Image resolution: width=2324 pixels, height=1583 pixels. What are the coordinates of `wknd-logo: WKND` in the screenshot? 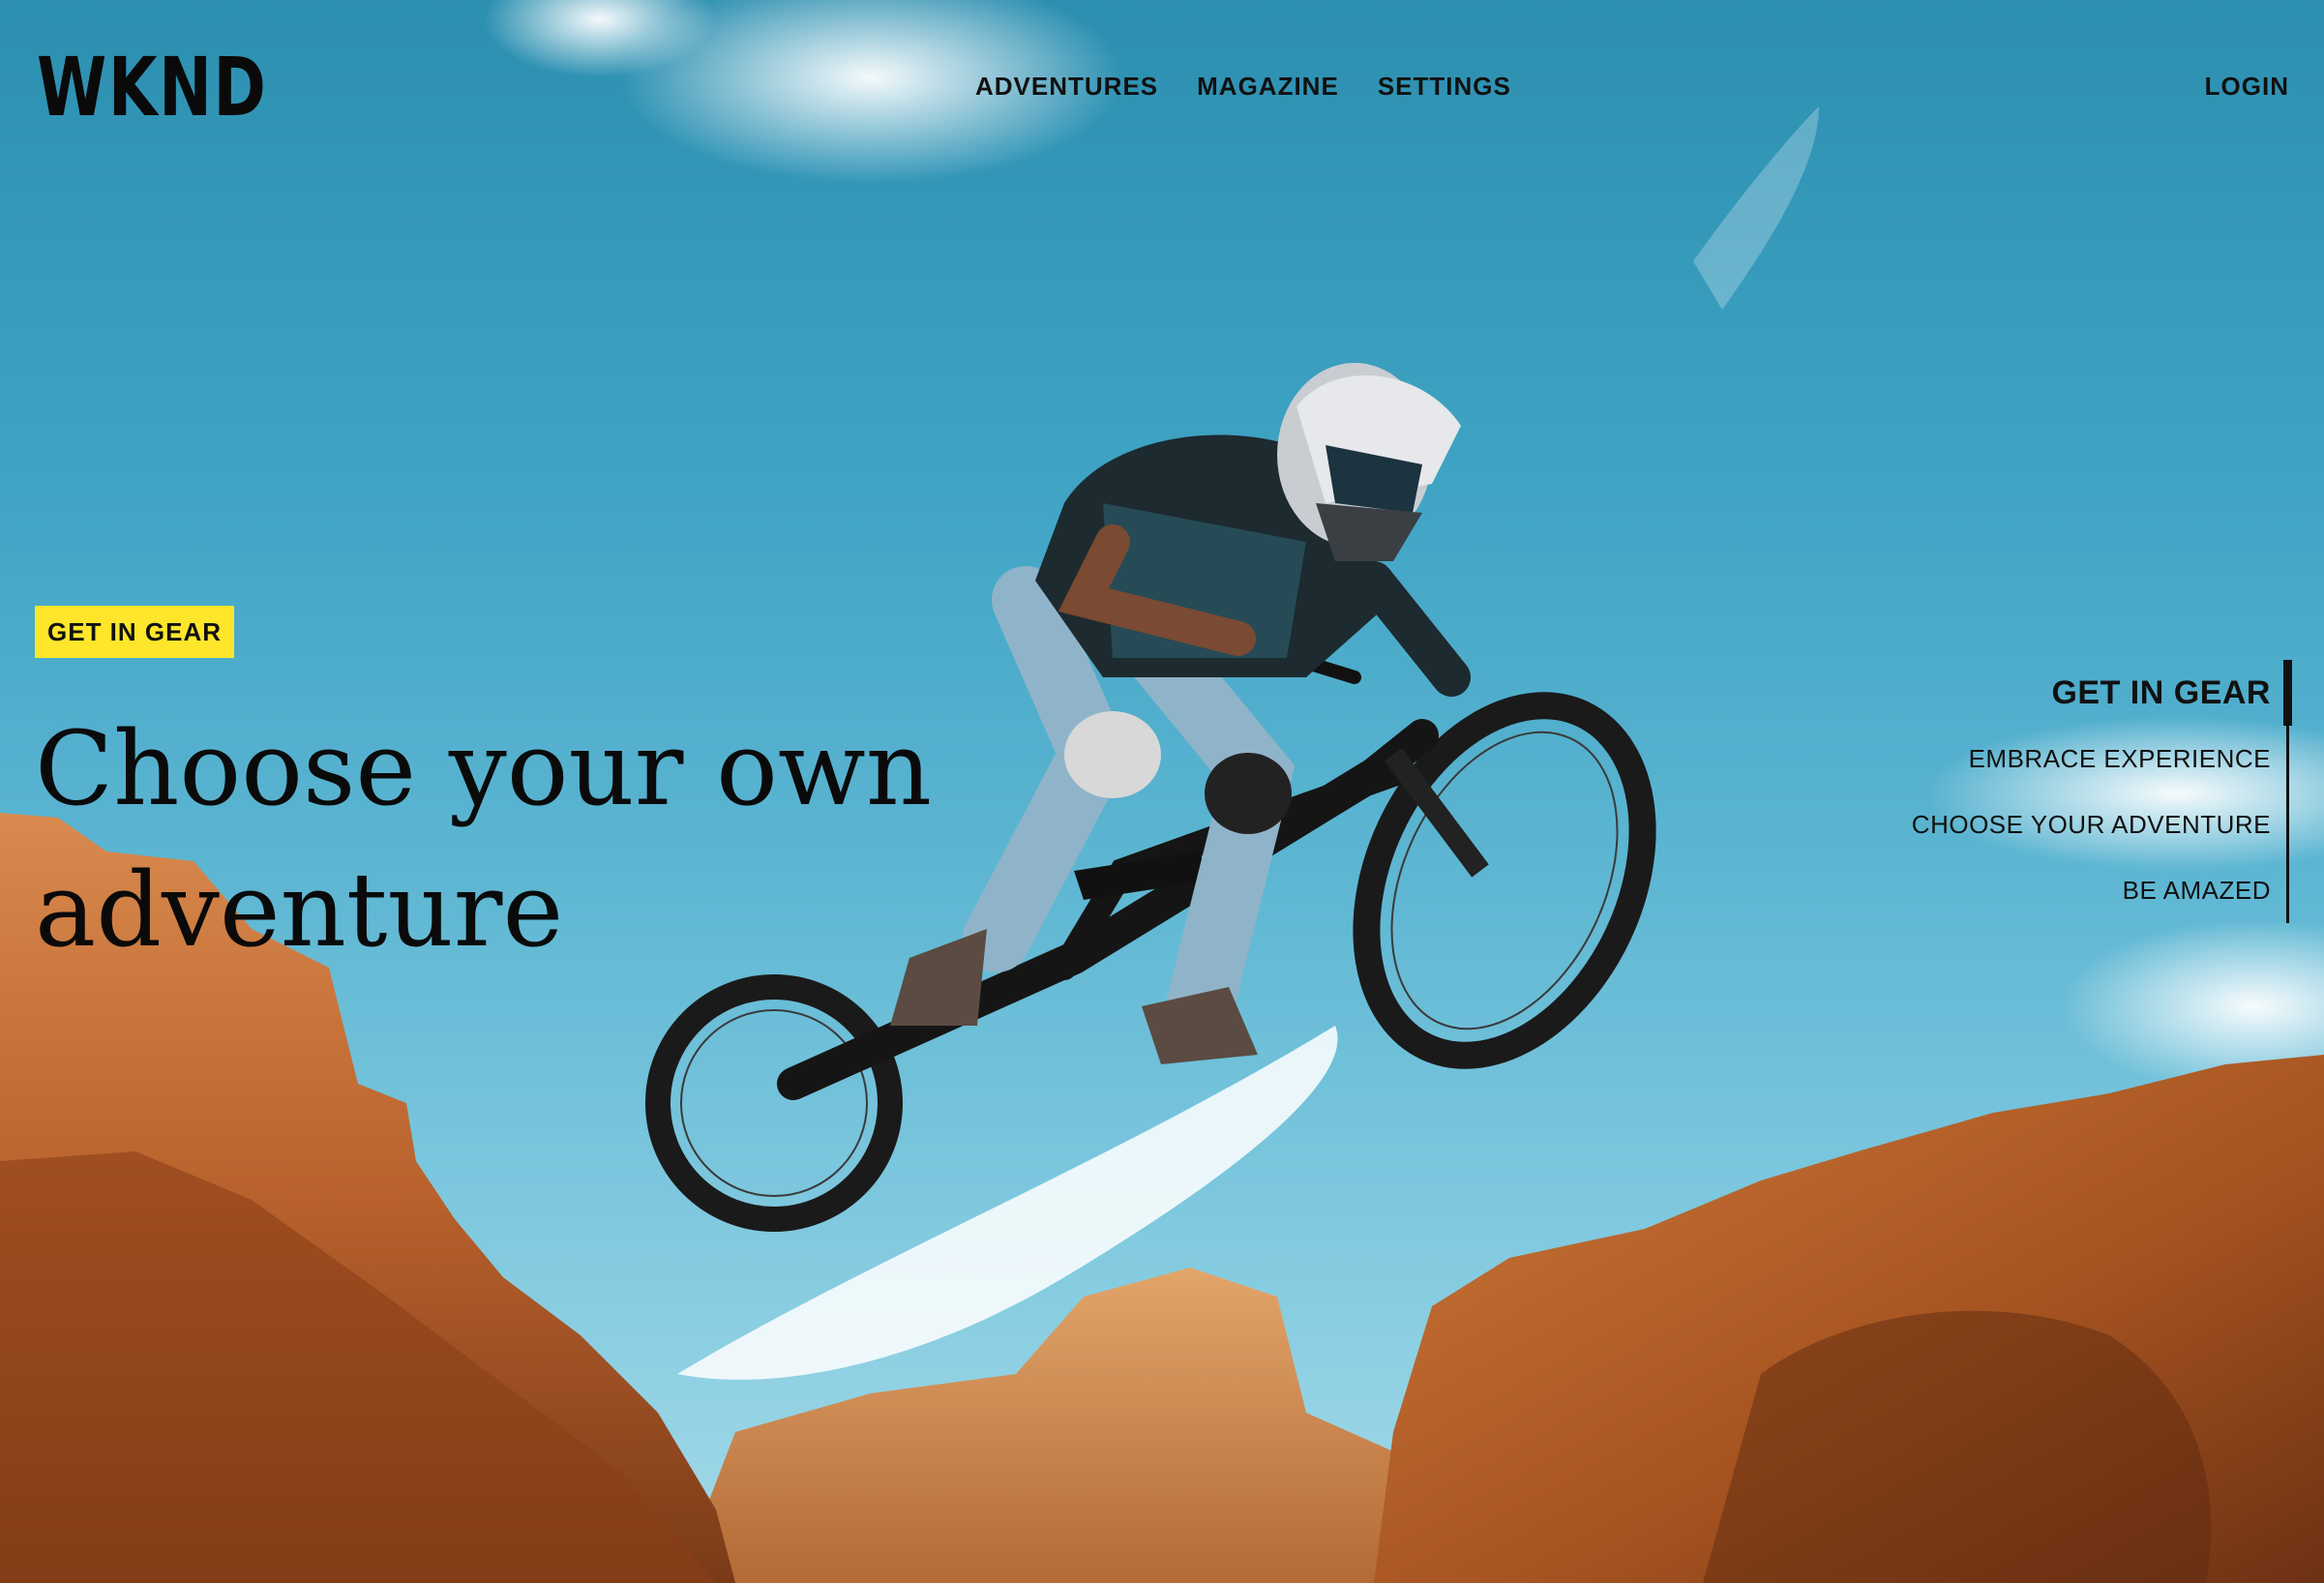 It's located at (153, 87).